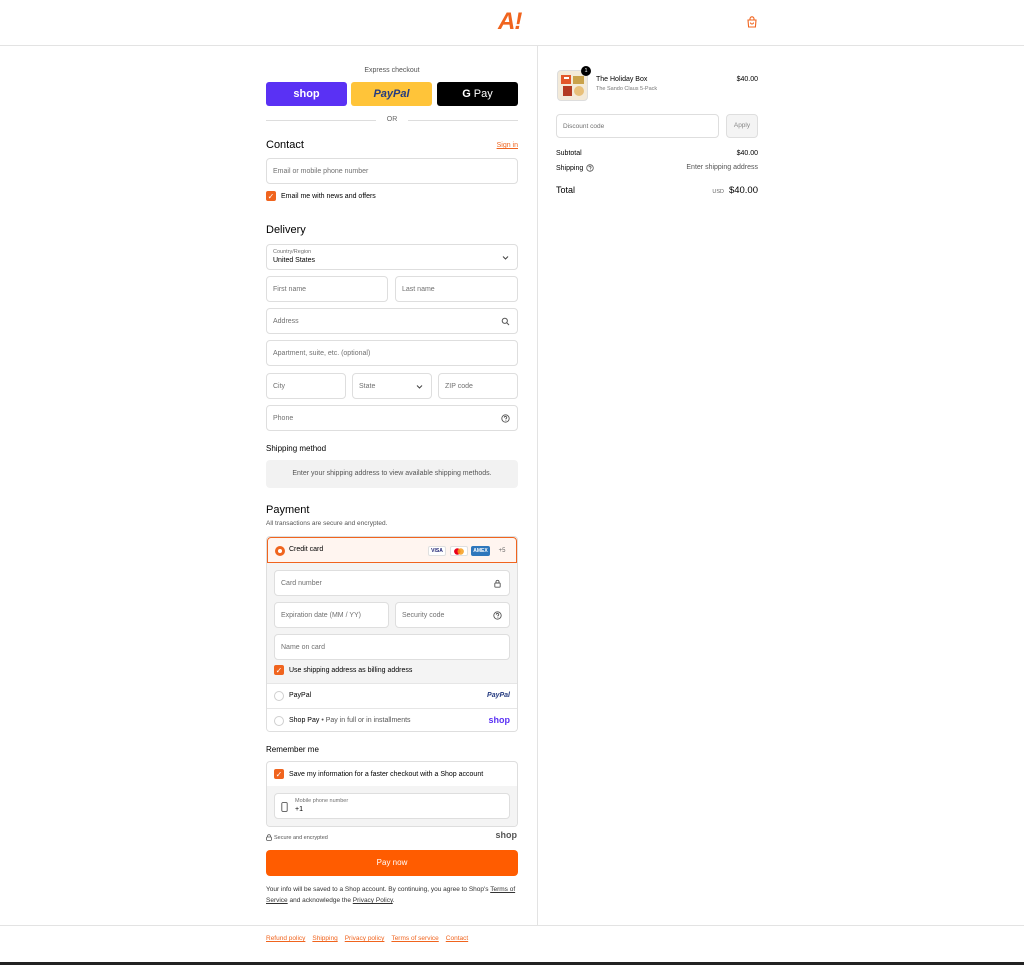 This screenshot has height=965, width=1024. I want to click on terms-of-service-footer-link: Terms of service, so click(414, 938).